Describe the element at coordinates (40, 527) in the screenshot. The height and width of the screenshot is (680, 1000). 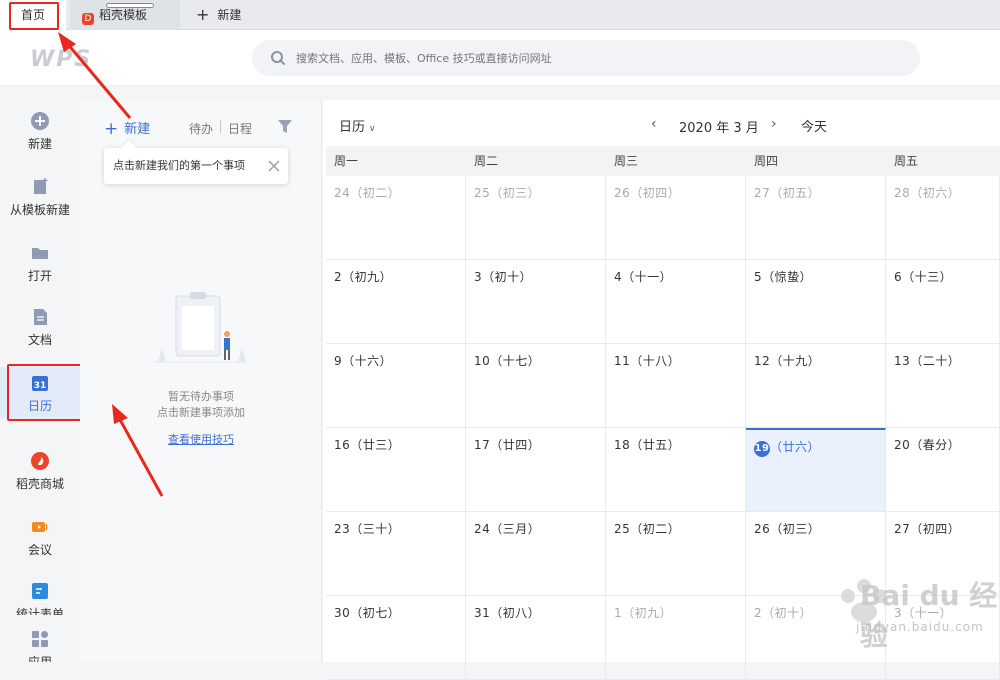
I see `meeting-icon` at that location.